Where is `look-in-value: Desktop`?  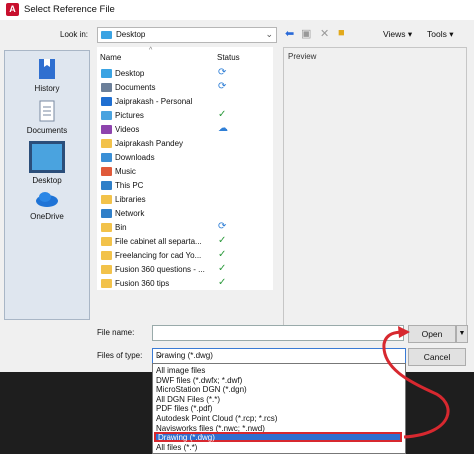
look-in-value: Desktop is located at coordinates (131, 34).